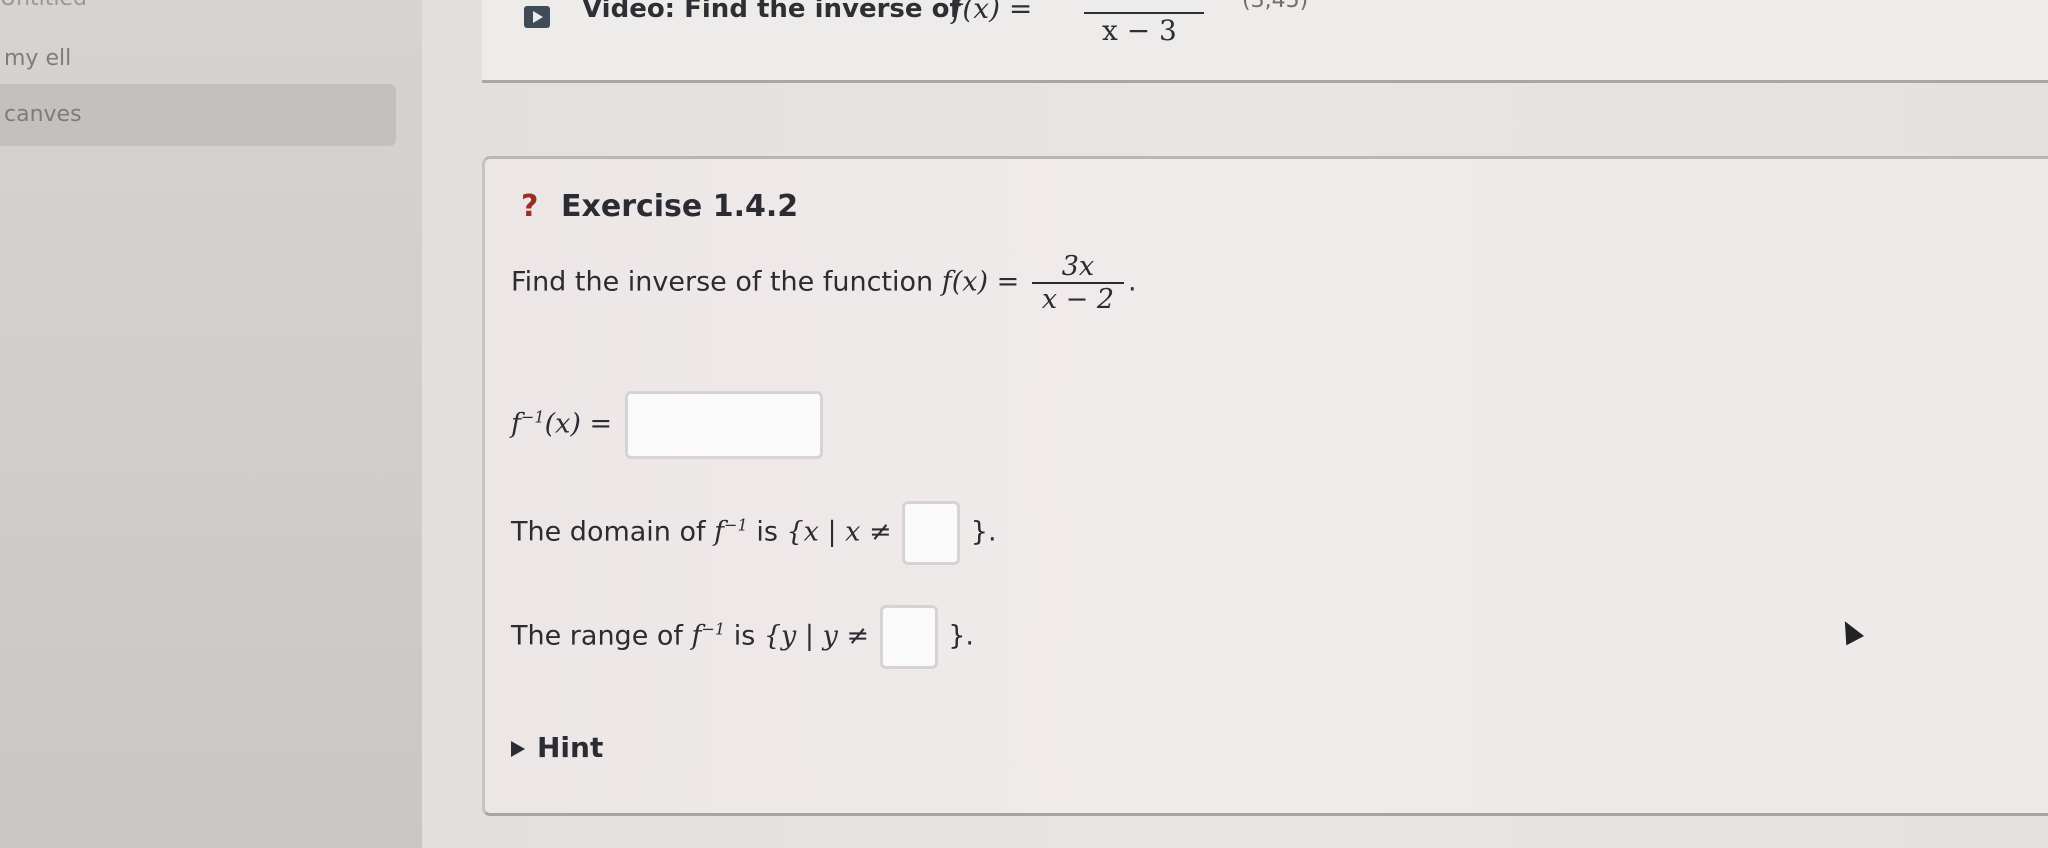 The image size is (2048, 848). I want to click on domain-answer-input, so click(931, 533).